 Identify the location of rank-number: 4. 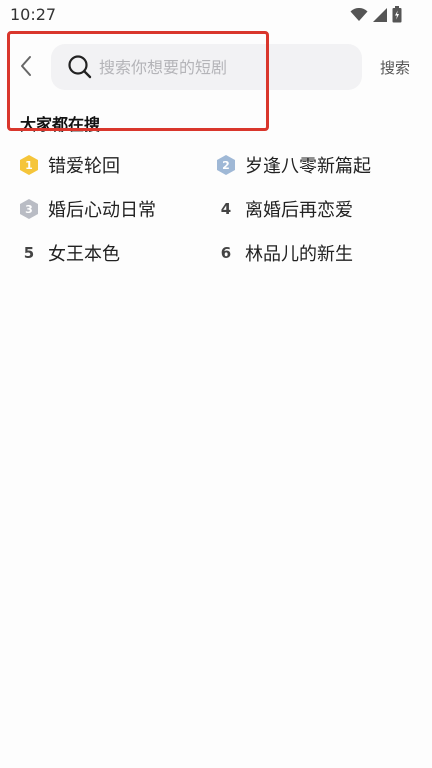
(226, 209).